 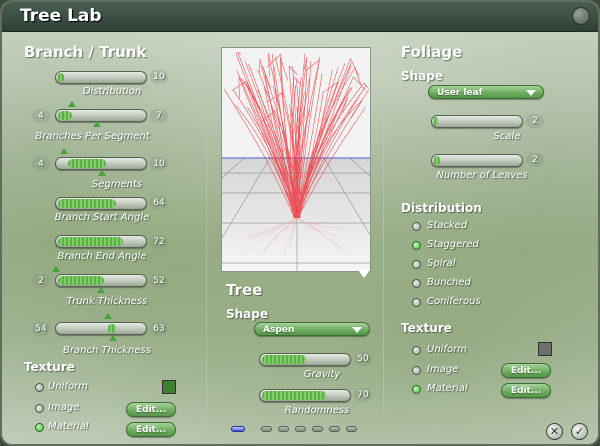 What do you see at coordinates (416, 389) in the screenshot?
I see `foliage-texture-material-radio` at bounding box center [416, 389].